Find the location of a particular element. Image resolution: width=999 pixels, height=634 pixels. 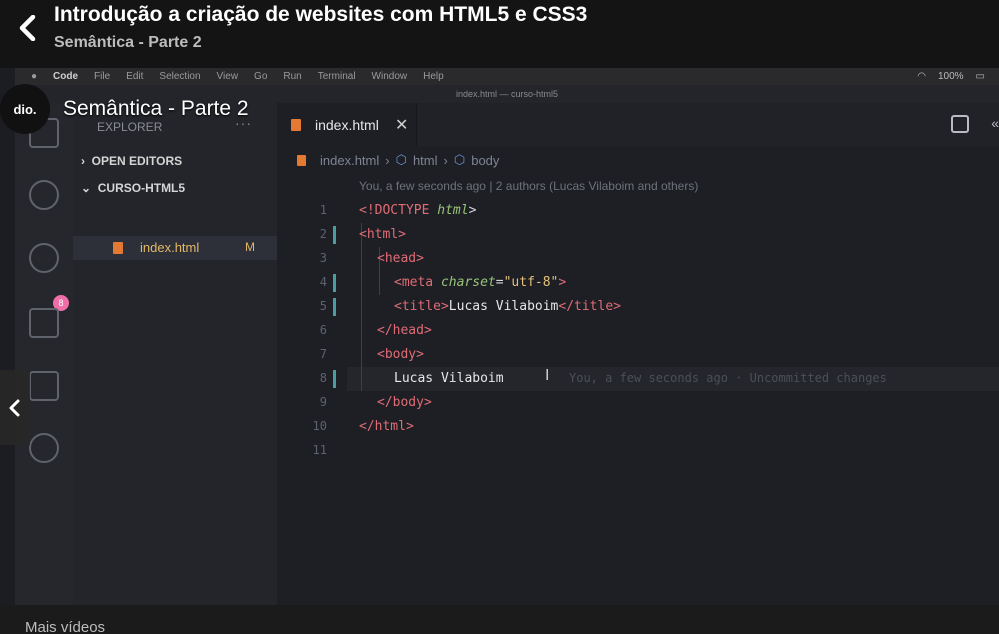

breadcrumb-body: body is located at coordinates (485, 160).